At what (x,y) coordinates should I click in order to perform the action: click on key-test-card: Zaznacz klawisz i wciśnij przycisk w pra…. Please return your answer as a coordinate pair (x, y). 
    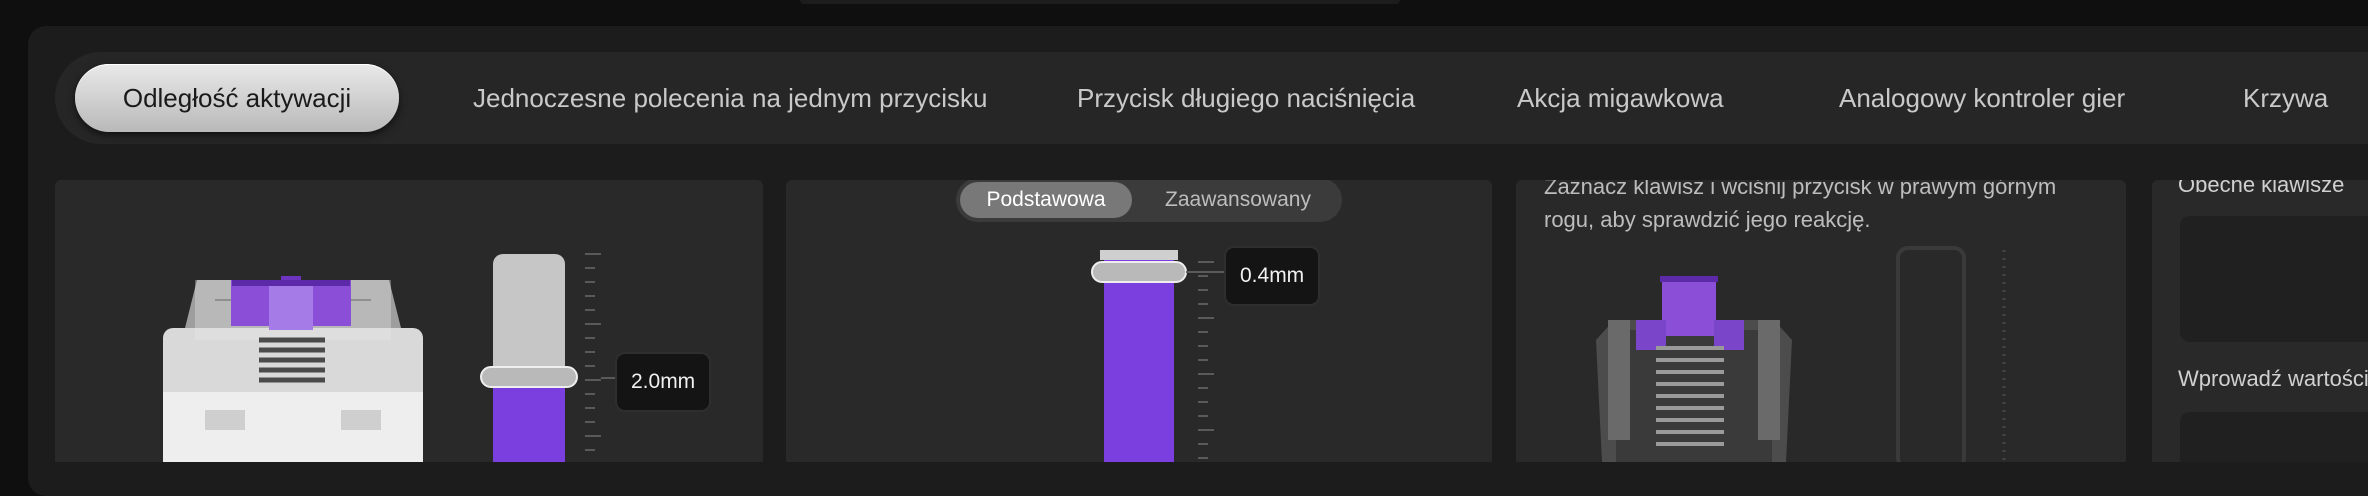
    Looking at the image, I should click on (1821, 321).